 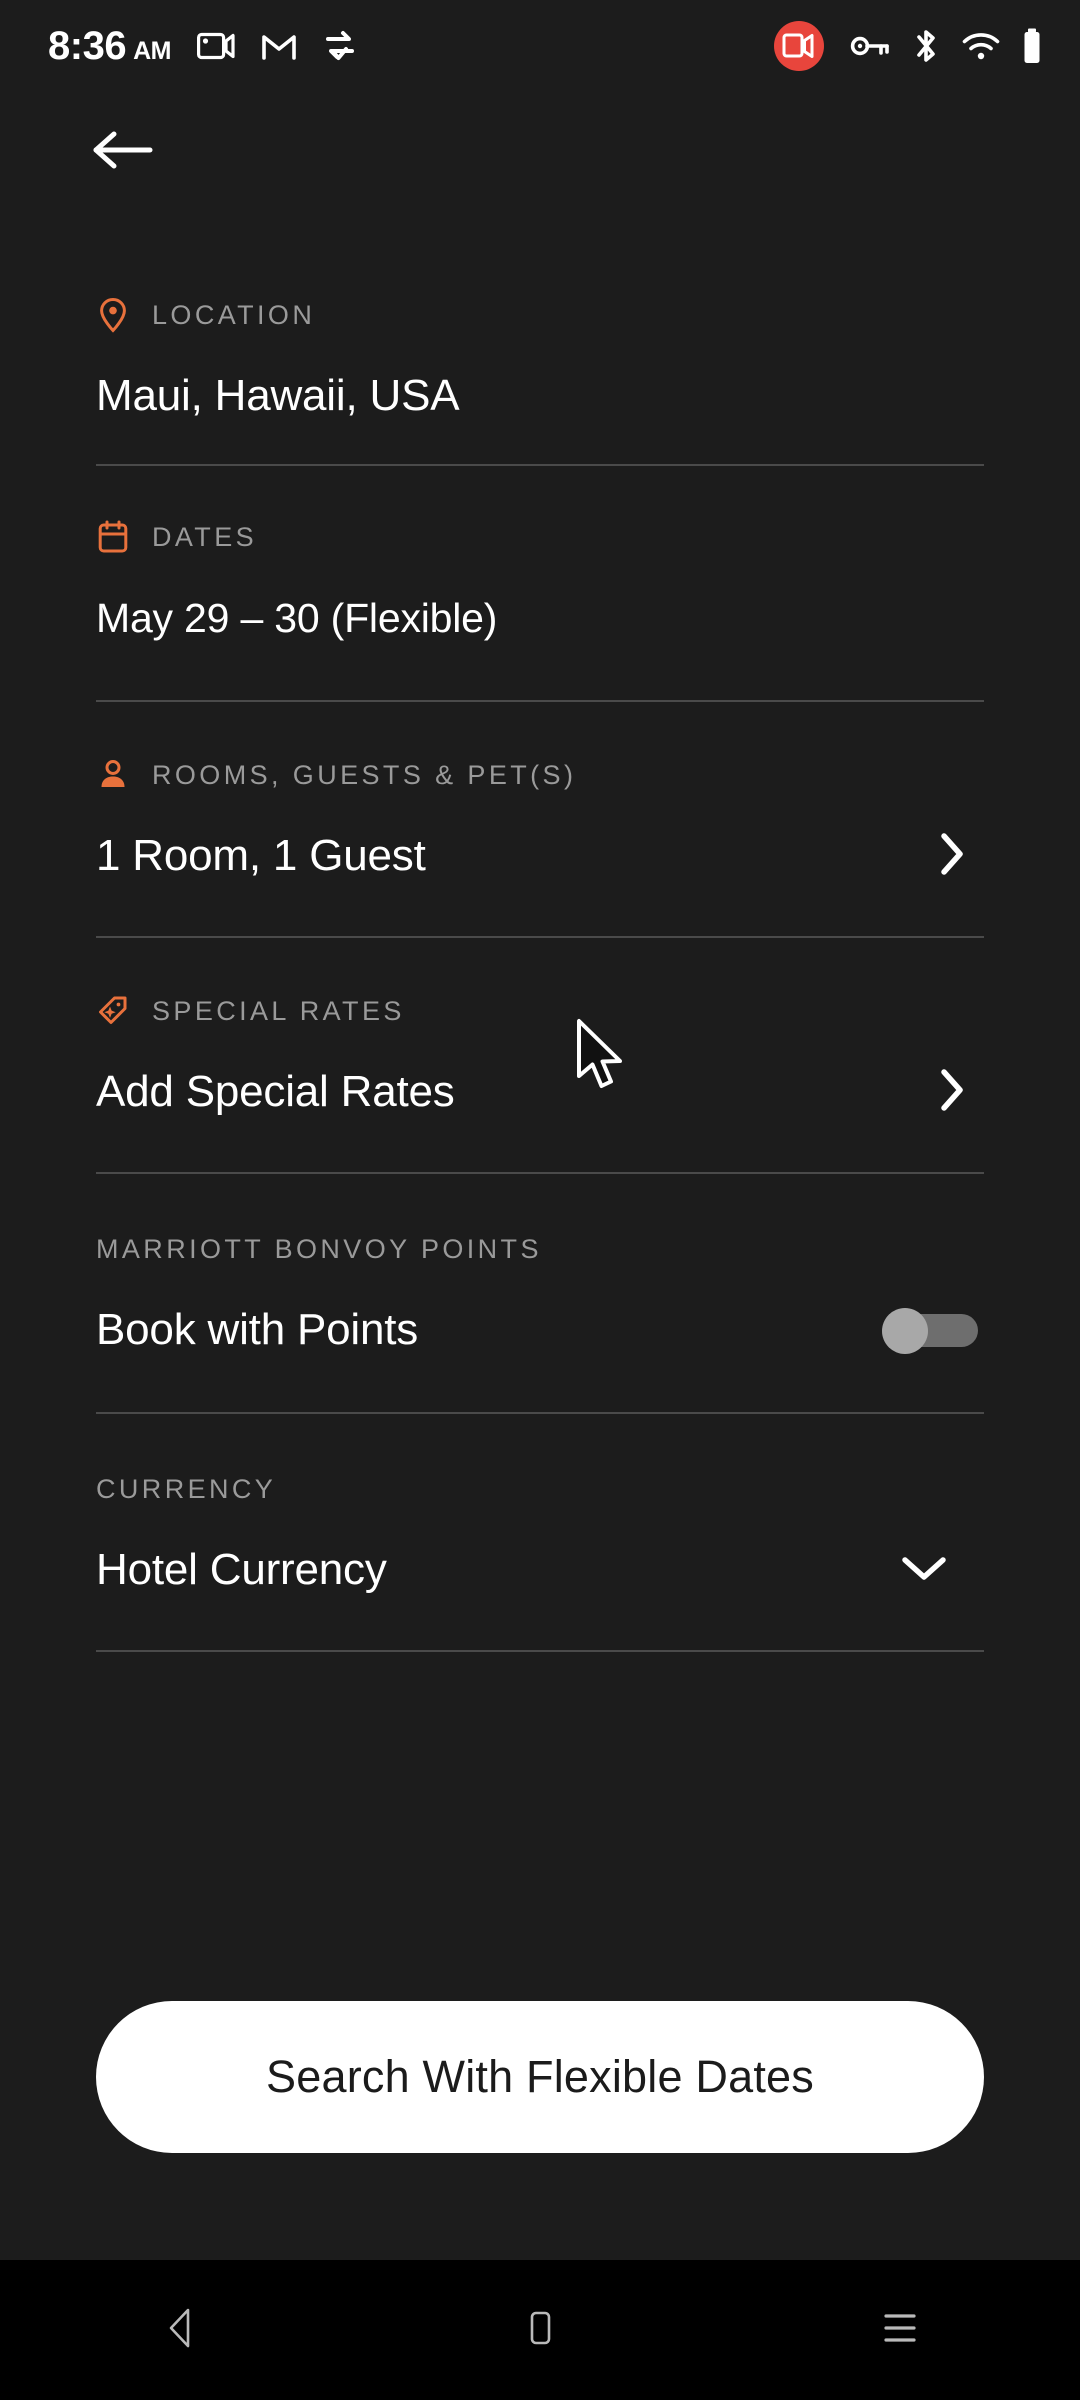 What do you see at coordinates (870, 46) in the screenshot?
I see `vpn-key-icon` at bounding box center [870, 46].